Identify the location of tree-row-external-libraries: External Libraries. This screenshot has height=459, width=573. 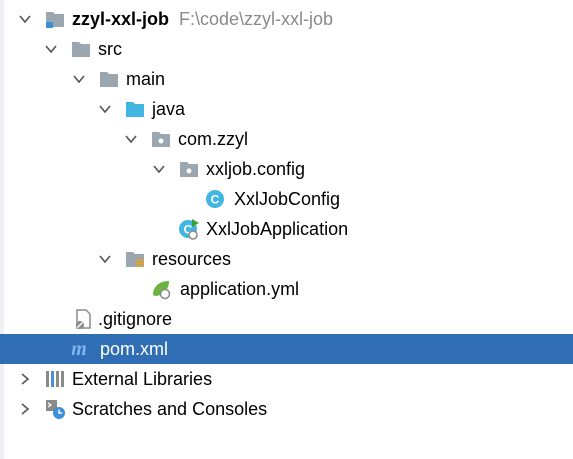
(286, 379).